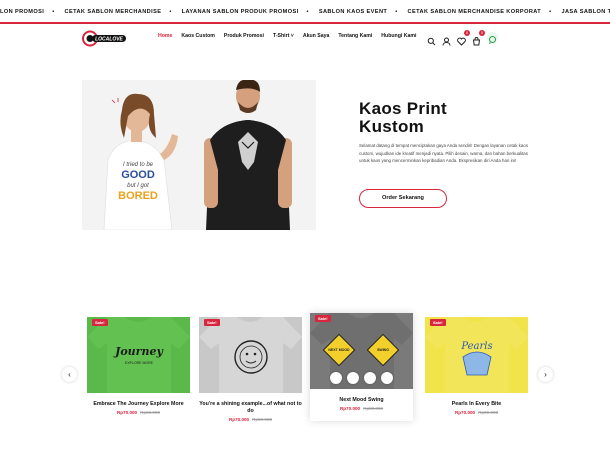 Image resolution: width=610 pixels, height=460 pixels. I want to click on wishlist-icon: 0, so click(463, 38).